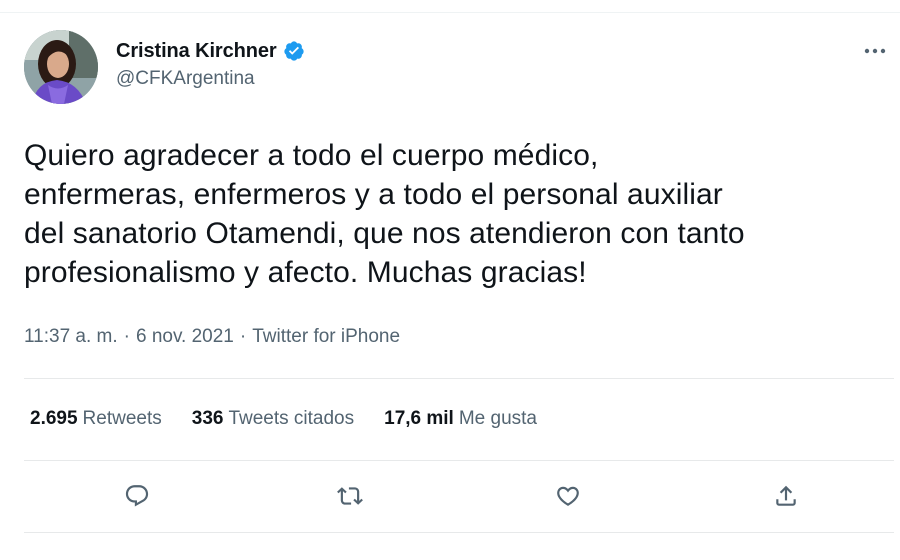 Image resolution: width=900 pixels, height=560 pixels. What do you see at coordinates (450, 12) in the screenshot?
I see `top-border` at bounding box center [450, 12].